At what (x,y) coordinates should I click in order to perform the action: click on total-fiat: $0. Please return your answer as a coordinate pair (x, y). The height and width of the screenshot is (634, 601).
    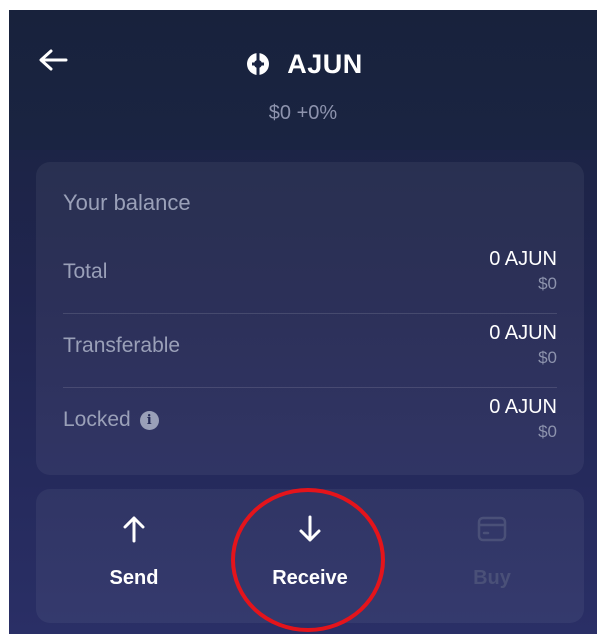
    Looking at the image, I should click on (547, 283).